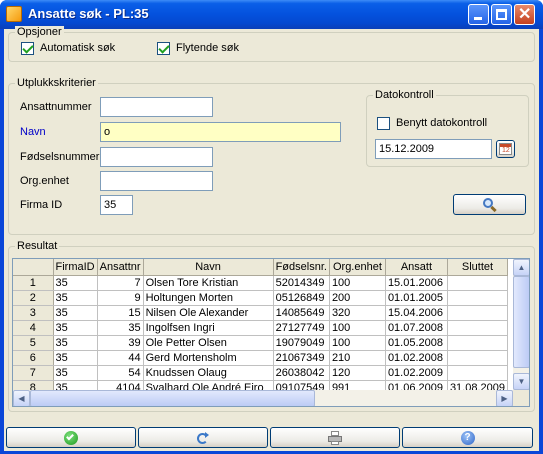 This screenshot has height=454, width=543. Describe the element at coordinates (301, 283) in the screenshot. I see `cell-birth-number: 52014349` at that location.